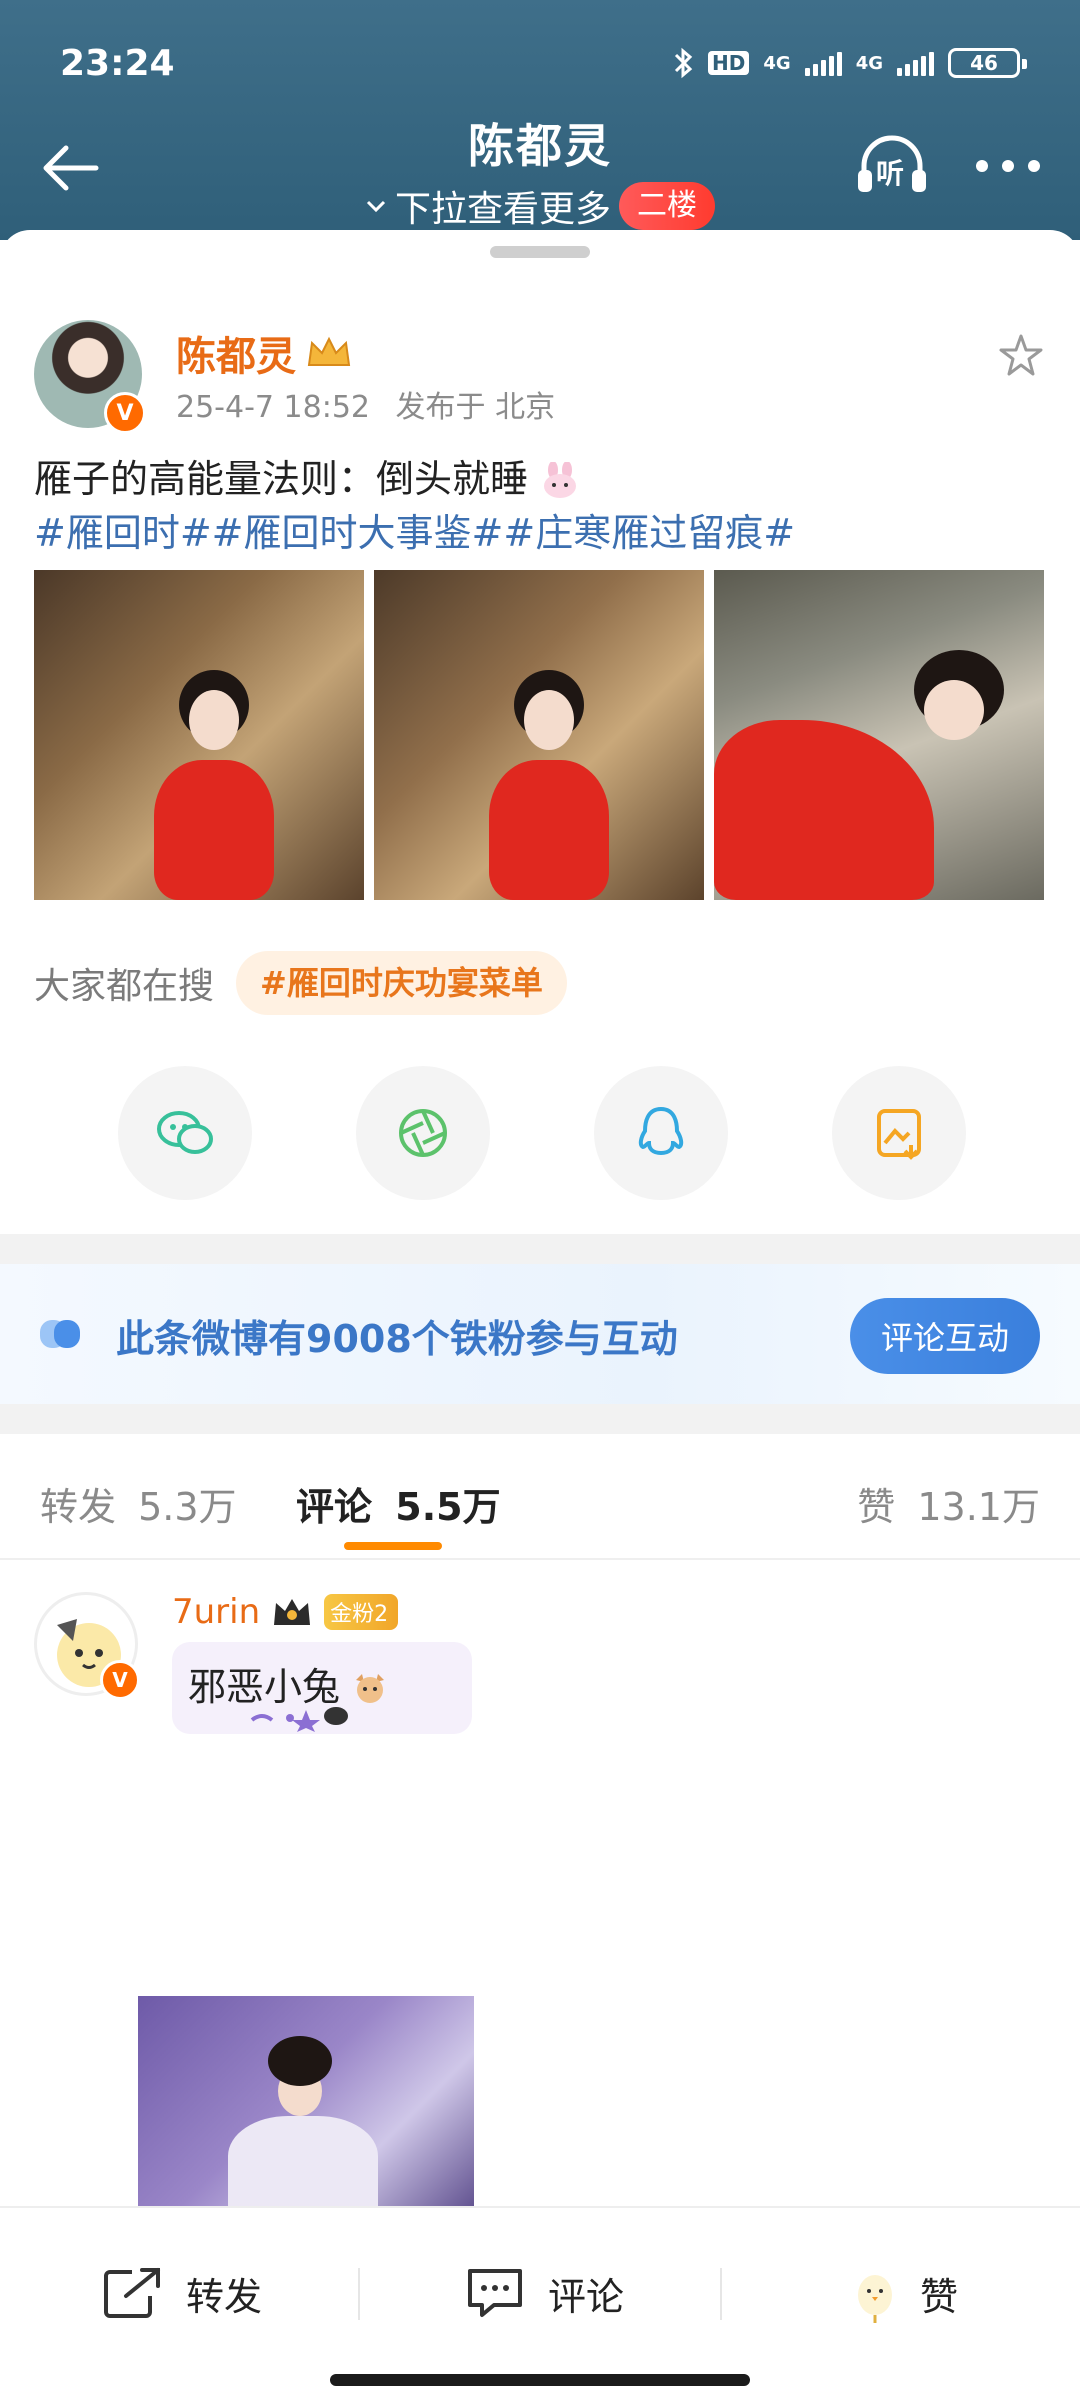 The width and height of the screenshot is (1080, 2400). Describe the element at coordinates (869, 63) in the screenshot. I see `network-label-2: 4G` at that location.